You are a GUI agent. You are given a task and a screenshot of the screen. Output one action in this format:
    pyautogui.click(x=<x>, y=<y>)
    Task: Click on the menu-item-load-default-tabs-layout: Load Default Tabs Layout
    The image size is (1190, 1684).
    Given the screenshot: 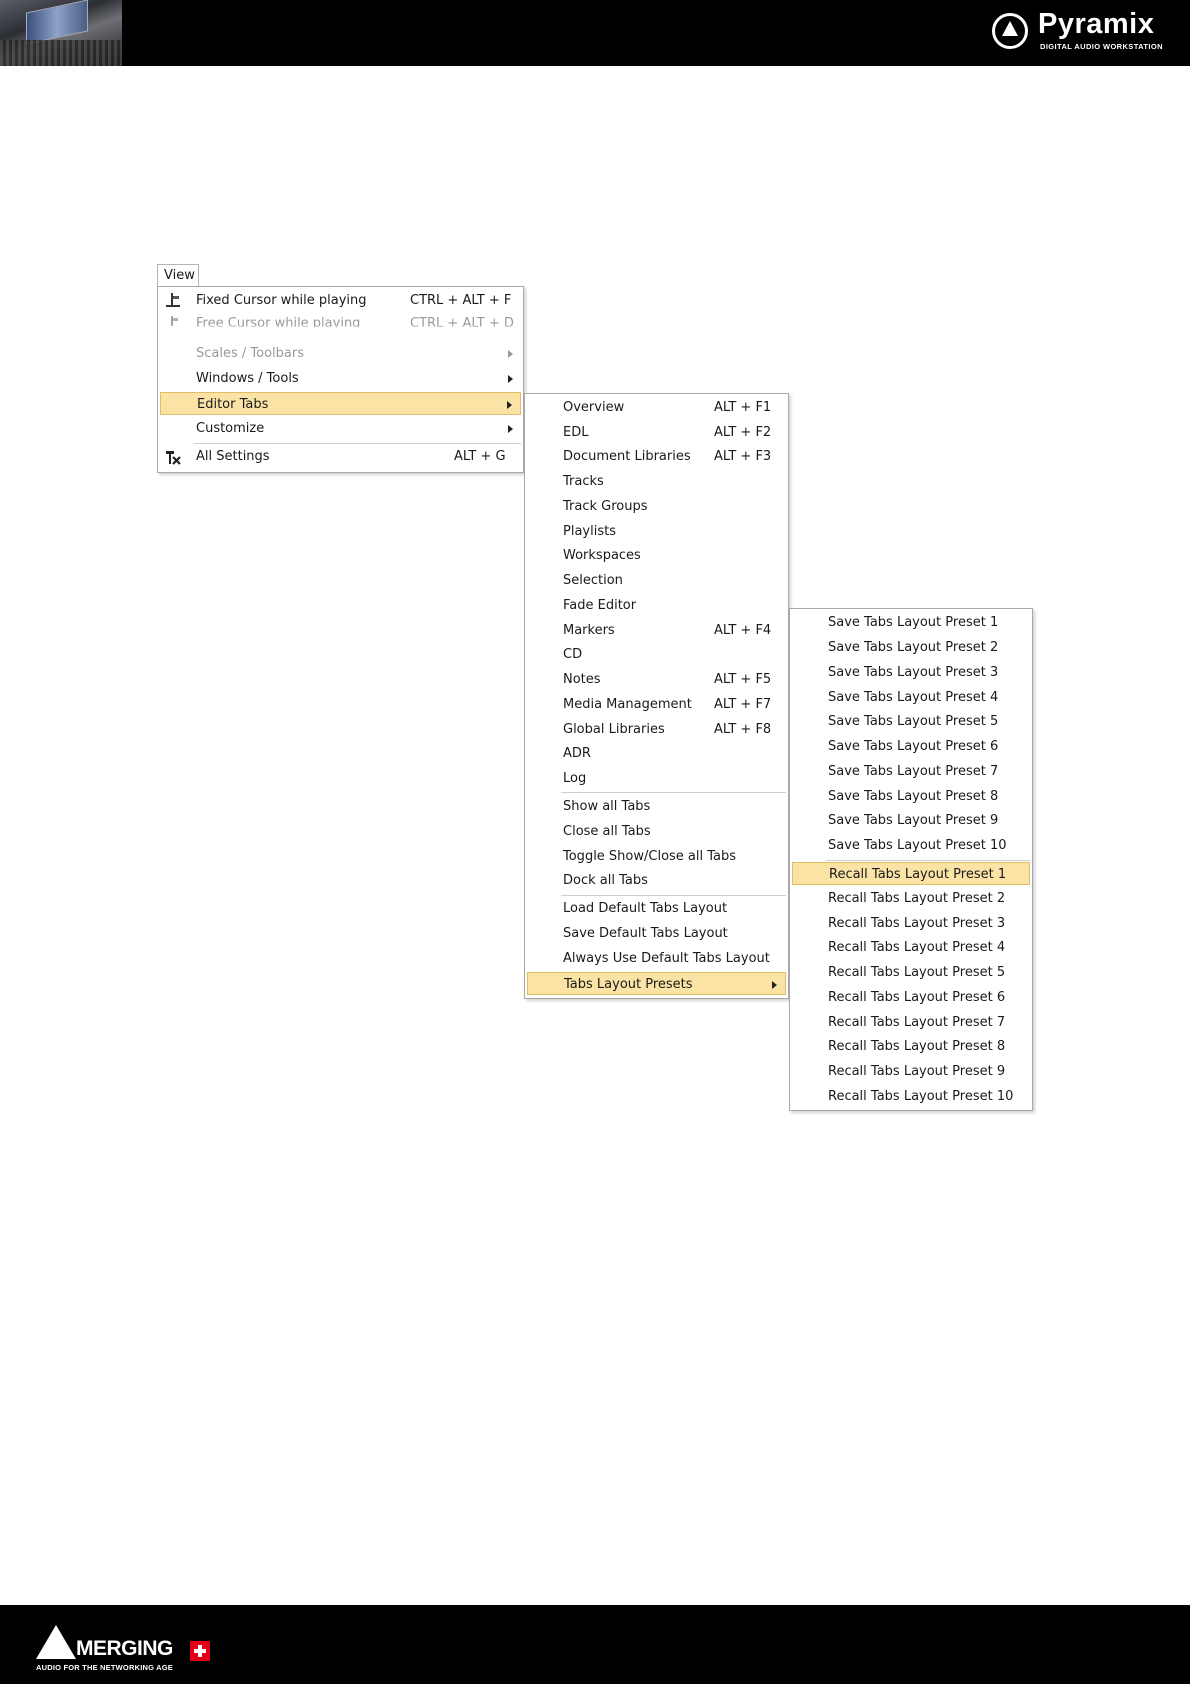 What is the action you would take?
    pyautogui.click(x=656, y=908)
    